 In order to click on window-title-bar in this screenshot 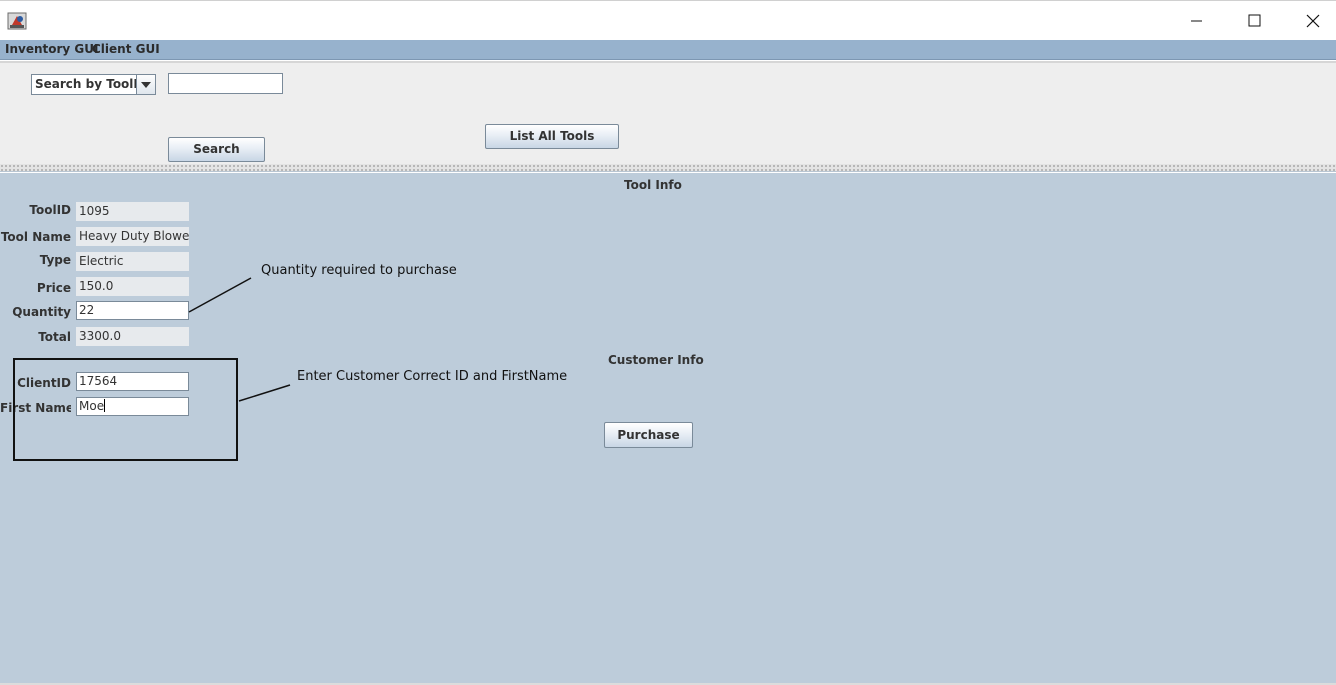, I will do `click(668, 20)`.